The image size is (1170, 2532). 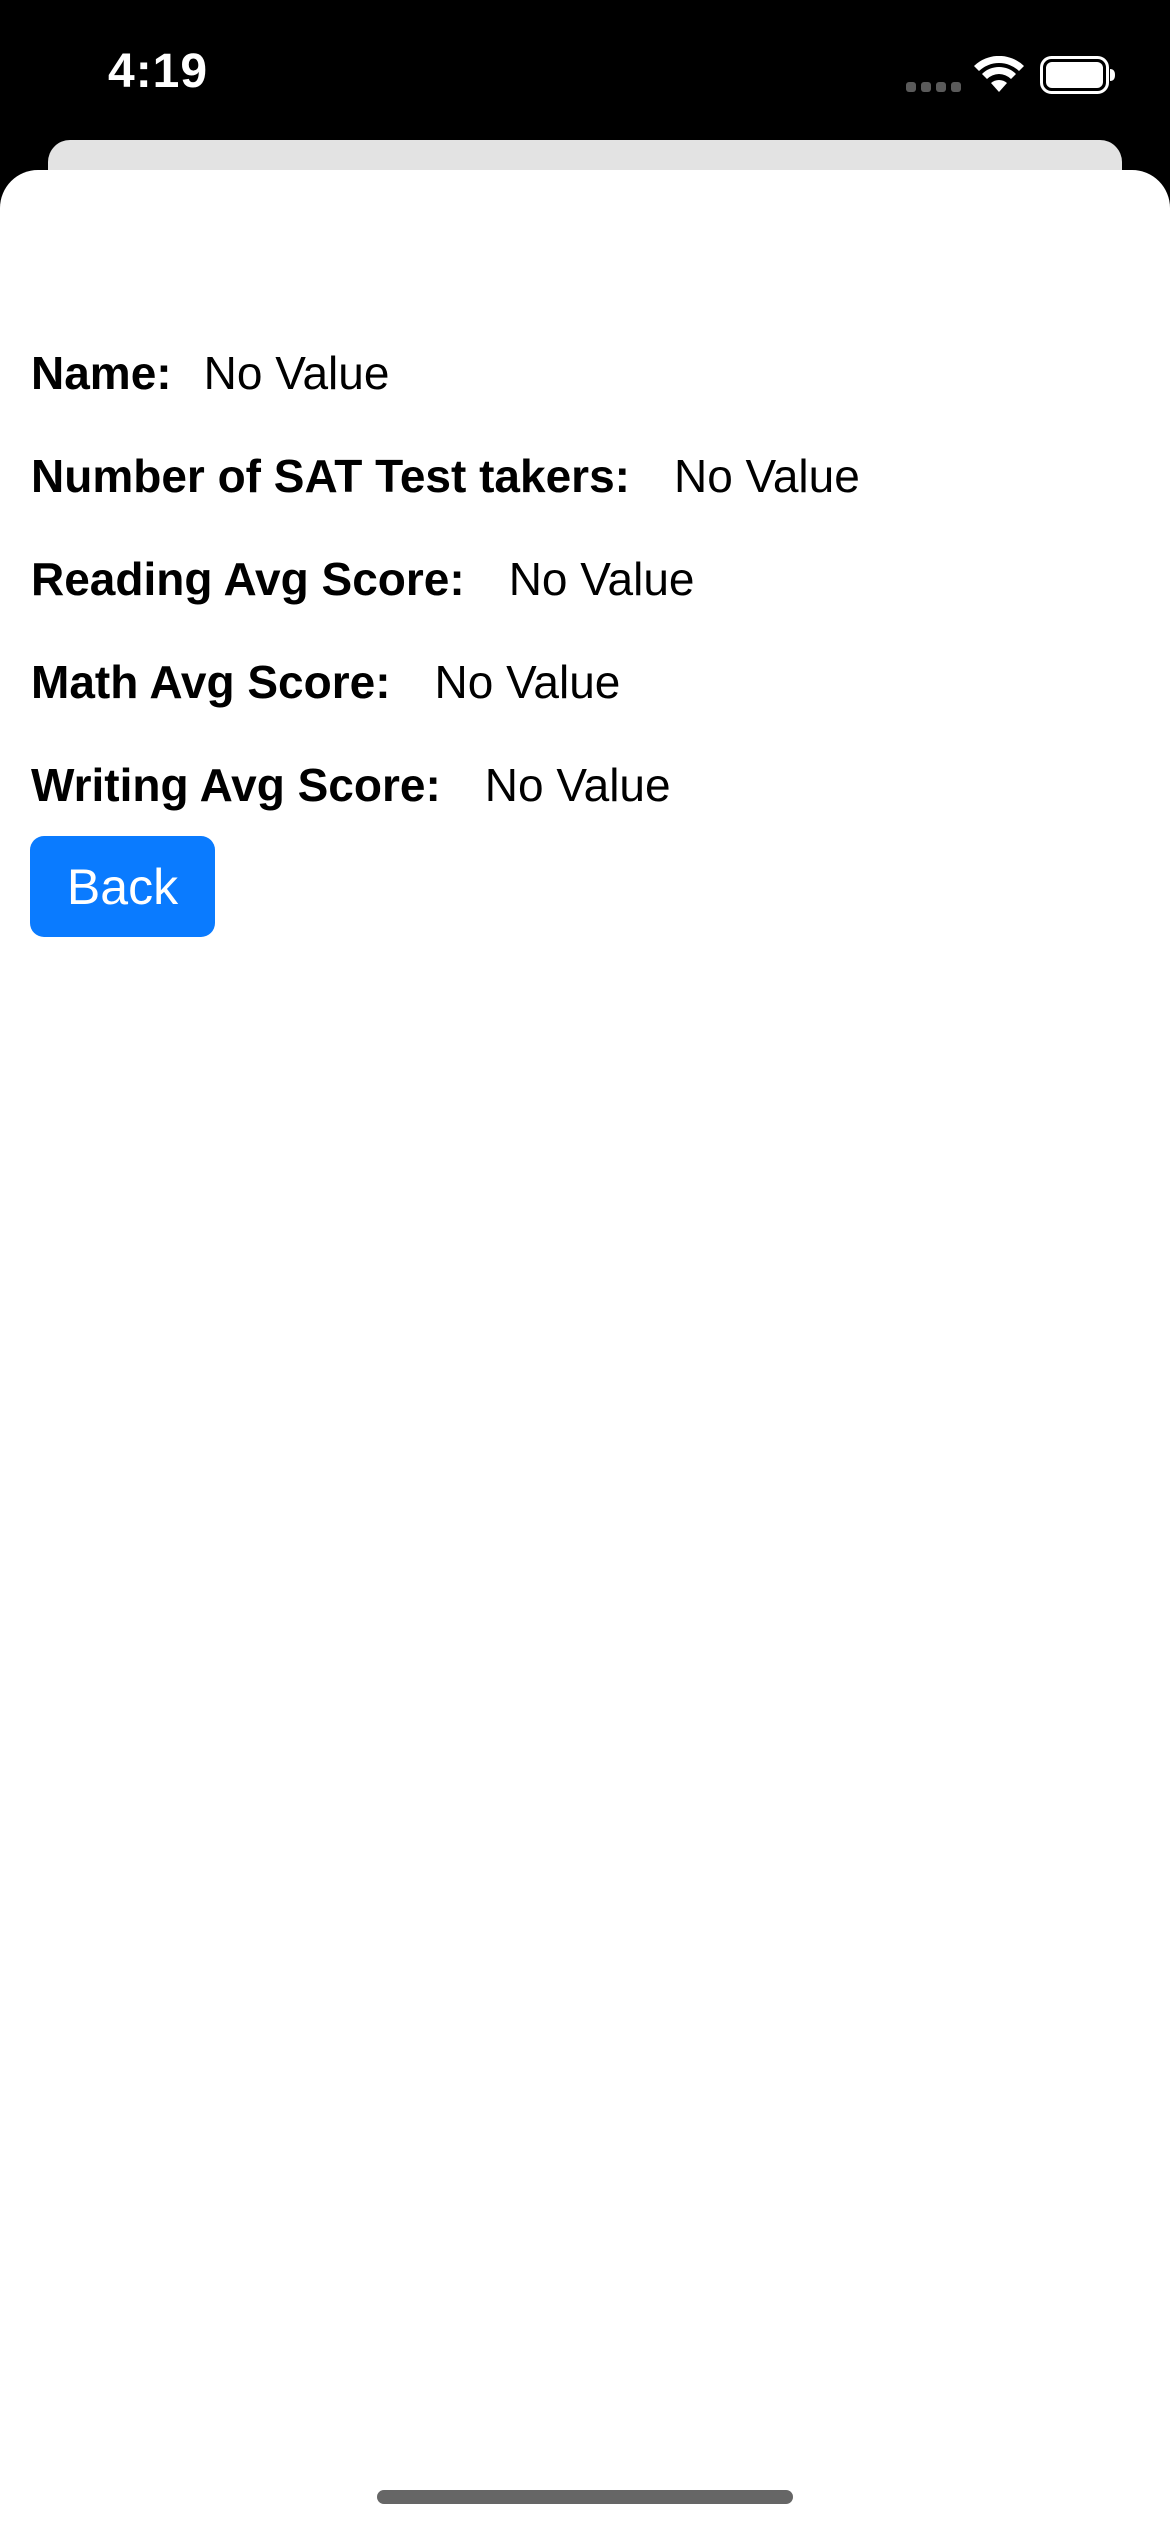 What do you see at coordinates (1077, 75) in the screenshot?
I see `battery-icon` at bounding box center [1077, 75].